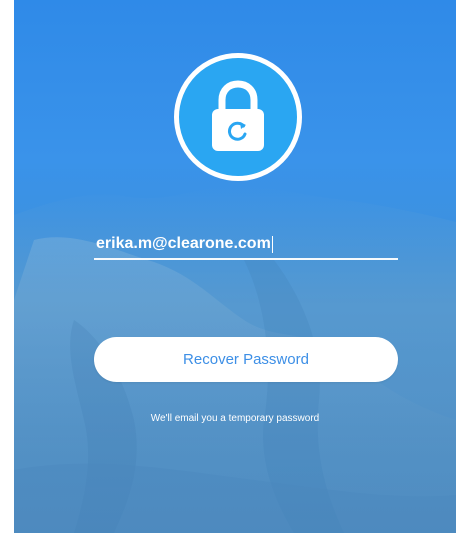  I want to click on text-cursor, so click(272, 244).